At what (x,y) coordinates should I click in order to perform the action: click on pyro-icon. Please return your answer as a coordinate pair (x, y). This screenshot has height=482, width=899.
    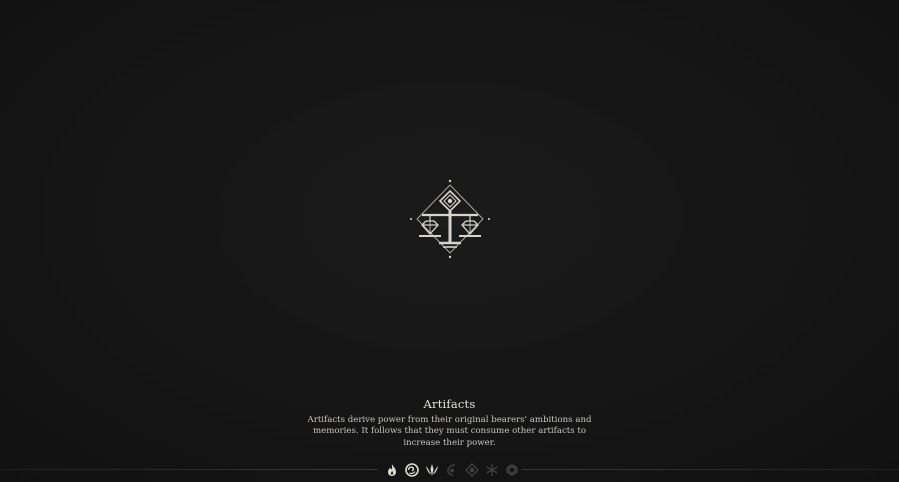
    Looking at the image, I should click on (391, 470).